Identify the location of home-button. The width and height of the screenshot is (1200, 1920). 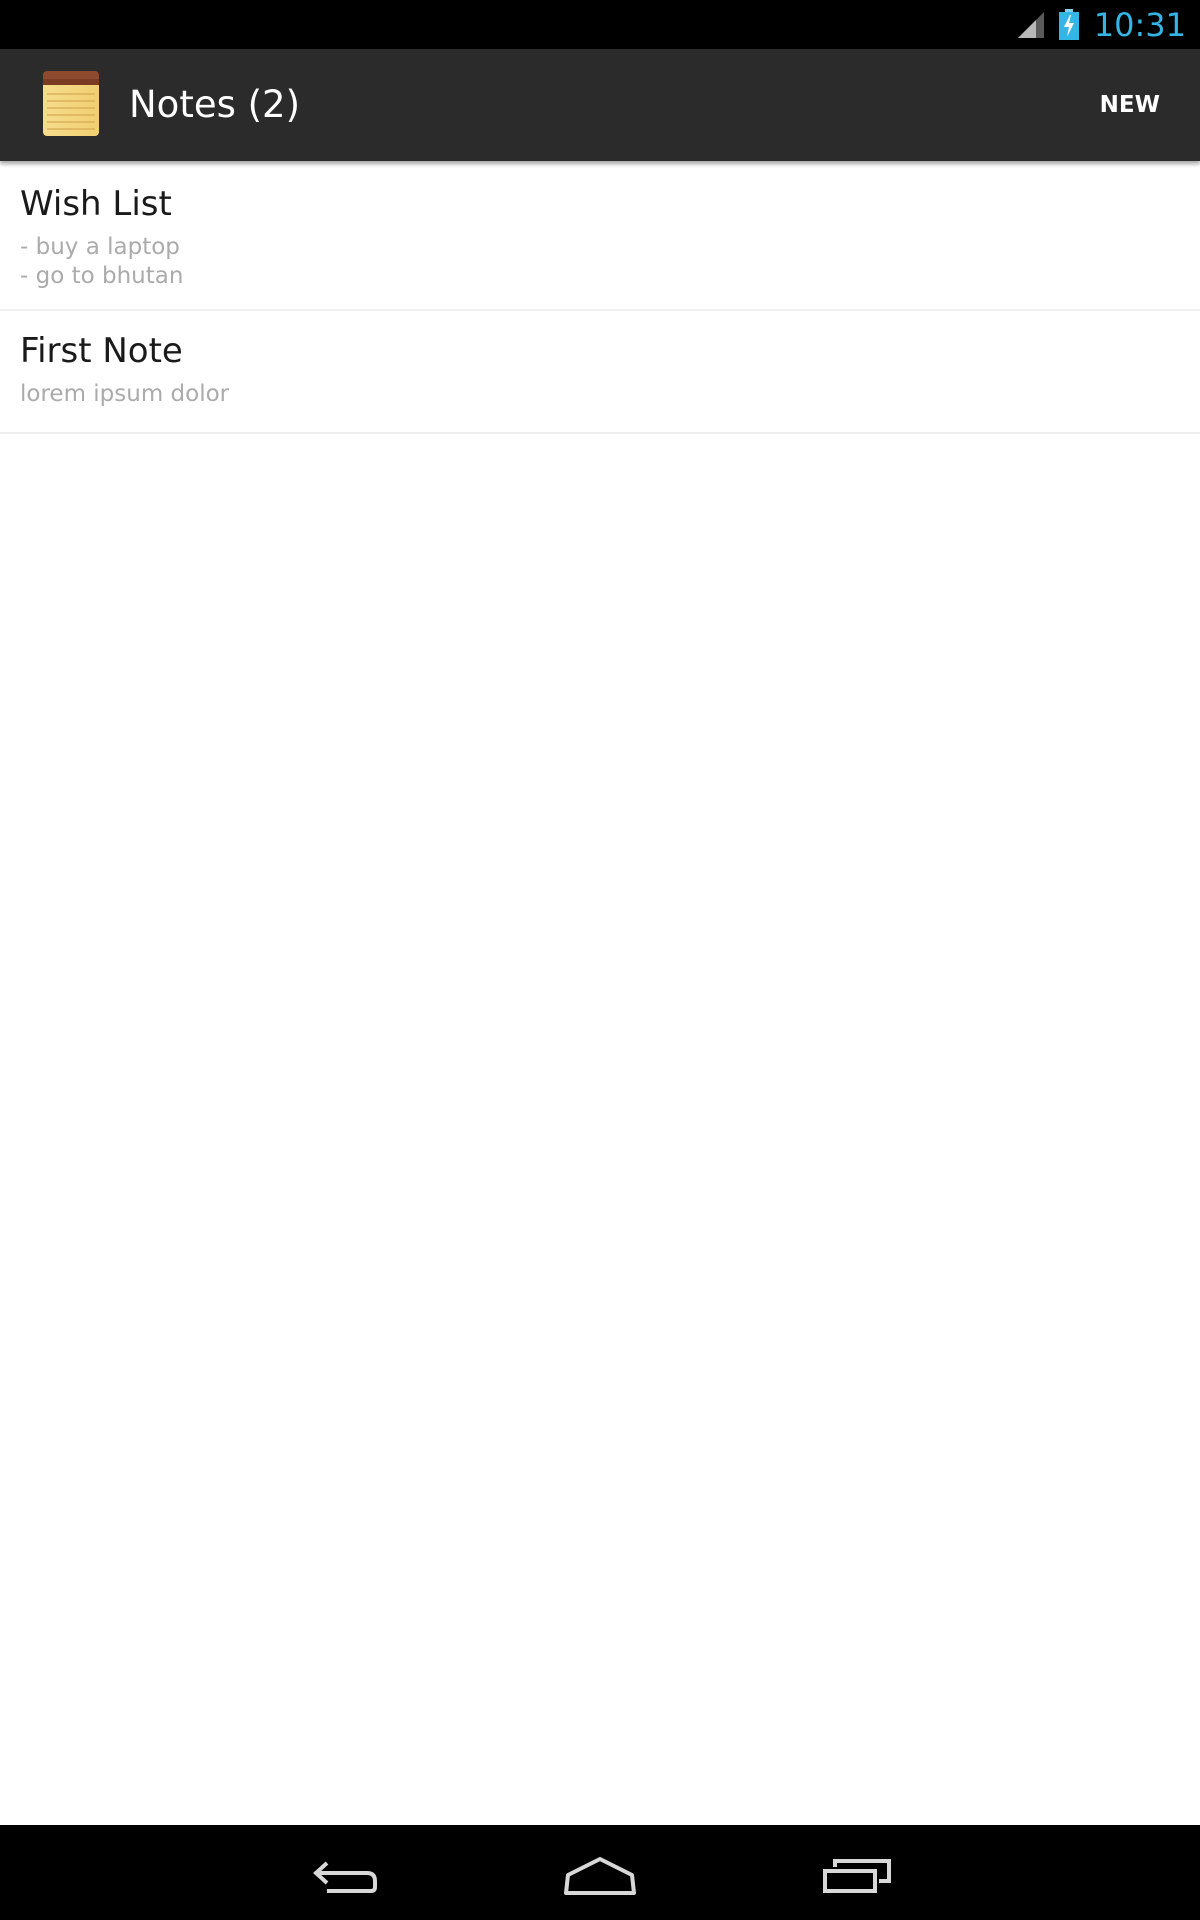
(600, 1873).